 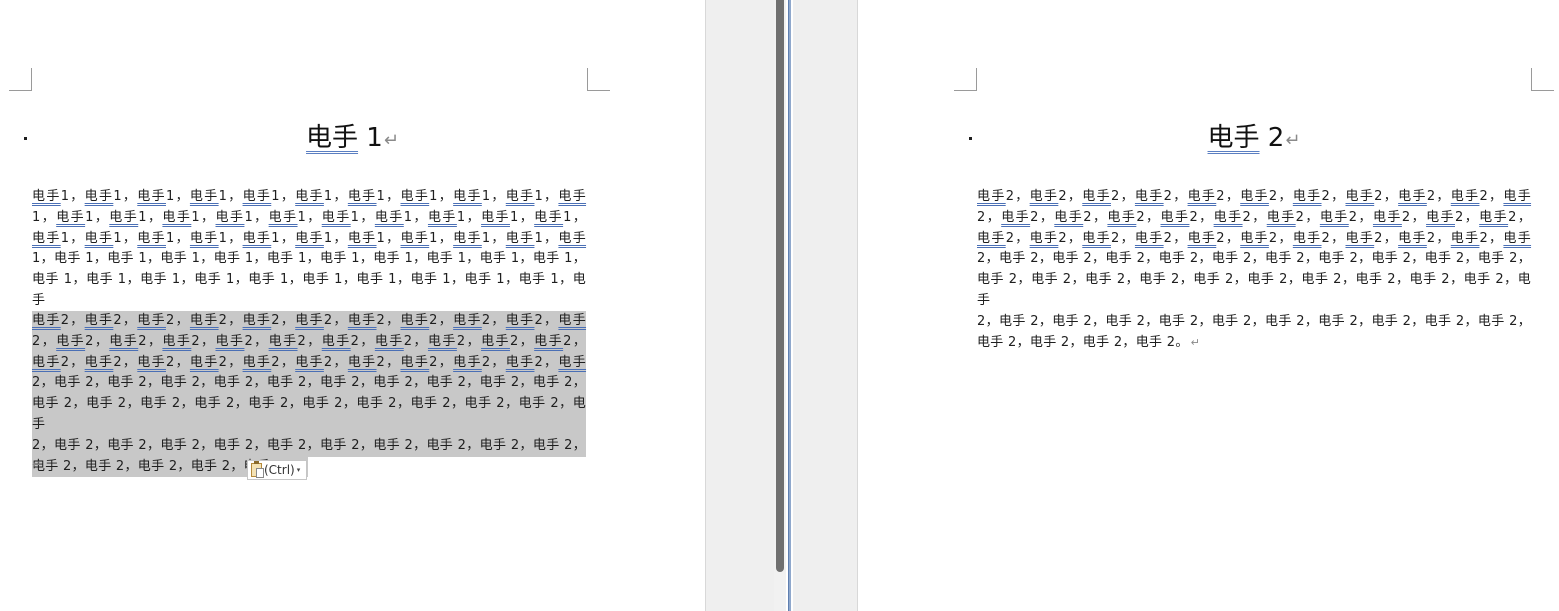 I want to click on paste-options-label: (Ctrl), so click(x=279, y=470).